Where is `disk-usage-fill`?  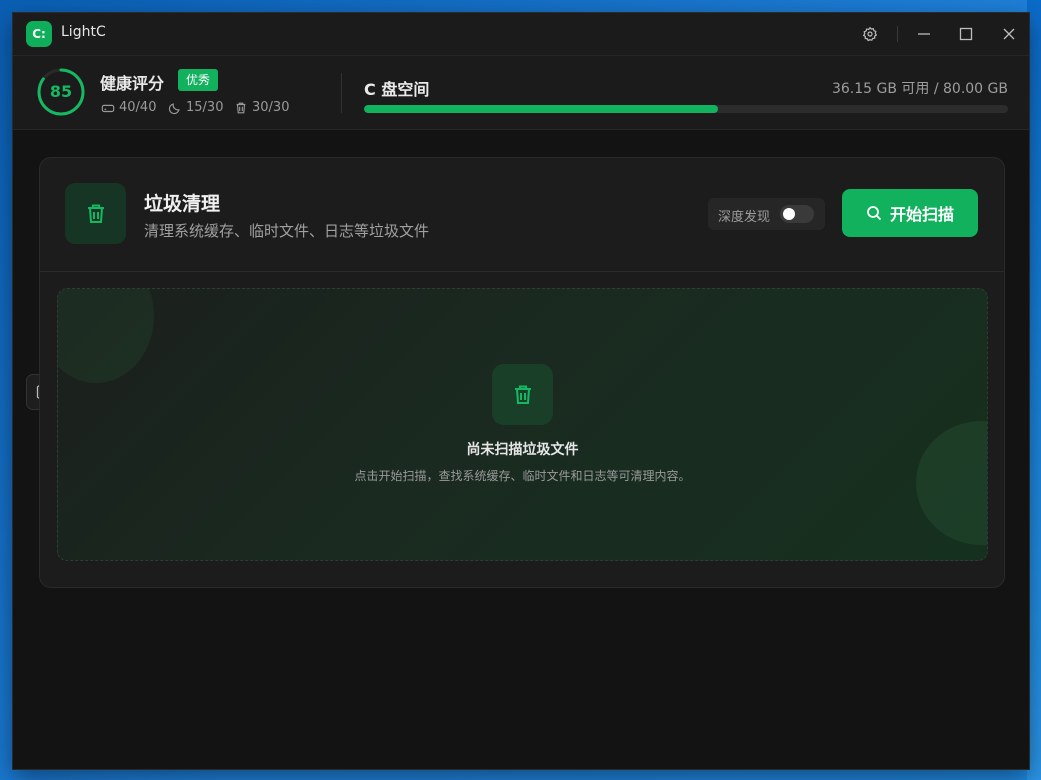
disk-usage-fill is located at coordinates (541, 109).